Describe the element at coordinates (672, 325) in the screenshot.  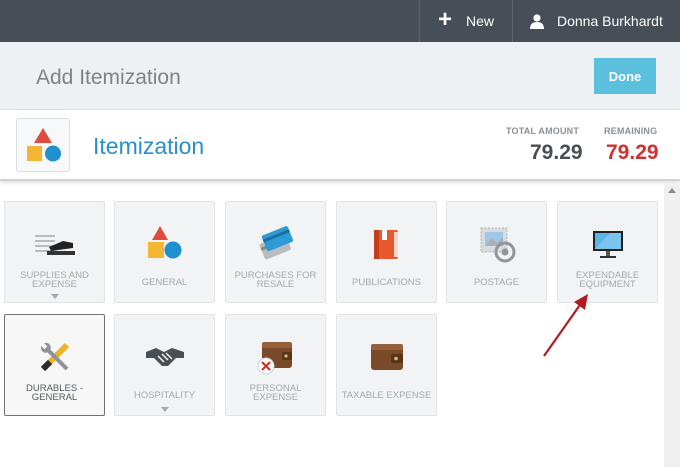
I see `scrollbar` at that location.